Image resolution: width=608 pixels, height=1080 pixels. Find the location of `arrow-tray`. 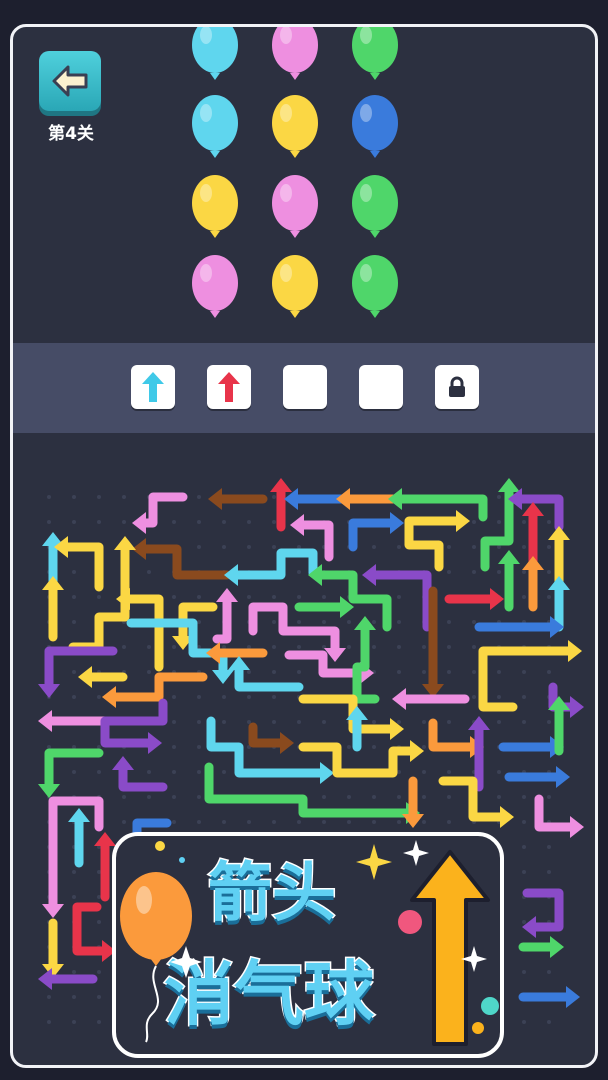

arrow-tray is located at coordinates (304, 388).